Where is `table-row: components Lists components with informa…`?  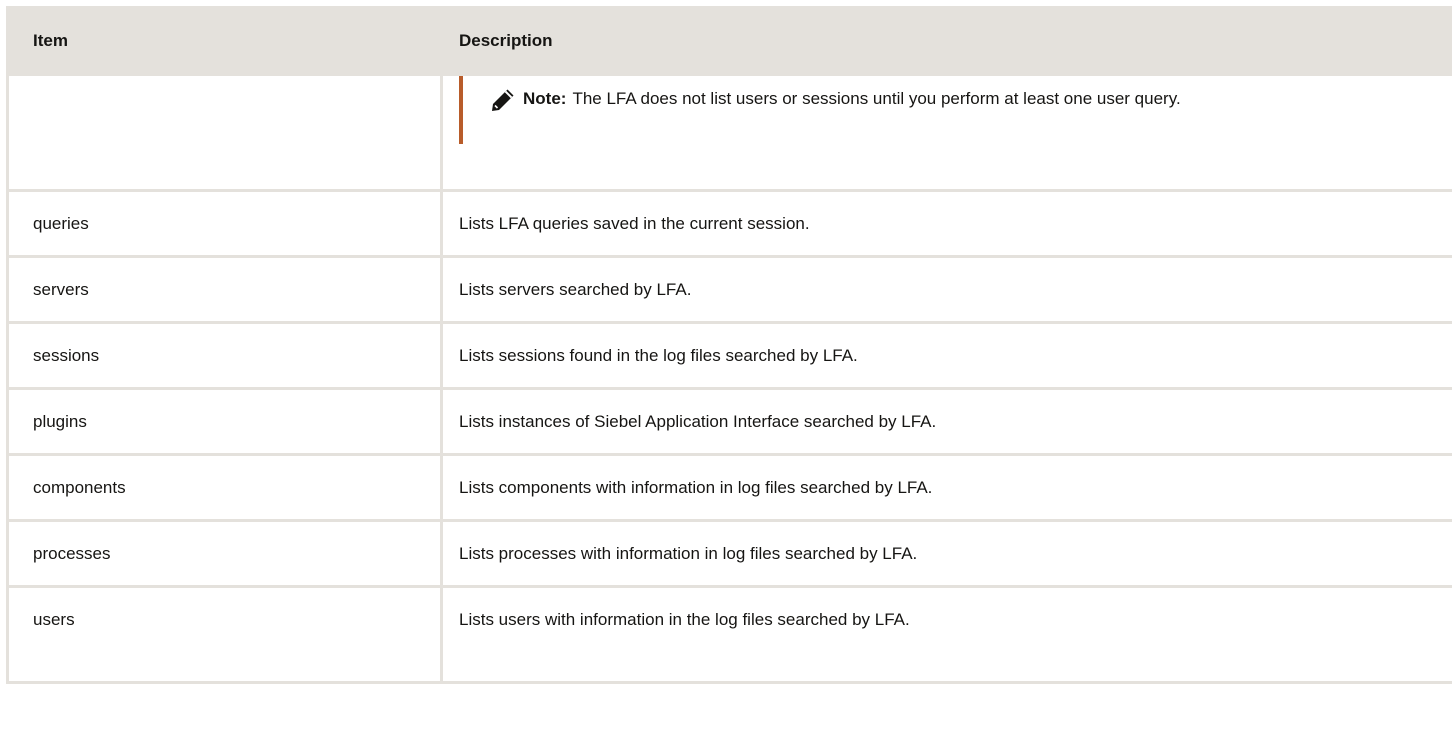 table-row: components Lists components with informa… is located at coordinates (729, 487).